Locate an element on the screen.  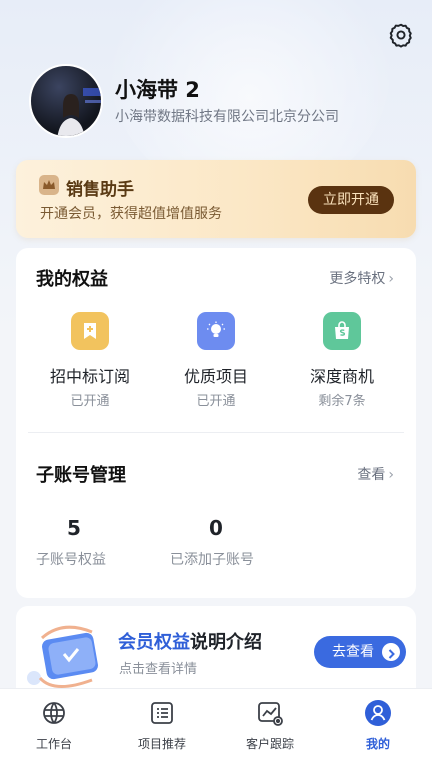
stat-value: 5 is located at coordinates (74, 528).